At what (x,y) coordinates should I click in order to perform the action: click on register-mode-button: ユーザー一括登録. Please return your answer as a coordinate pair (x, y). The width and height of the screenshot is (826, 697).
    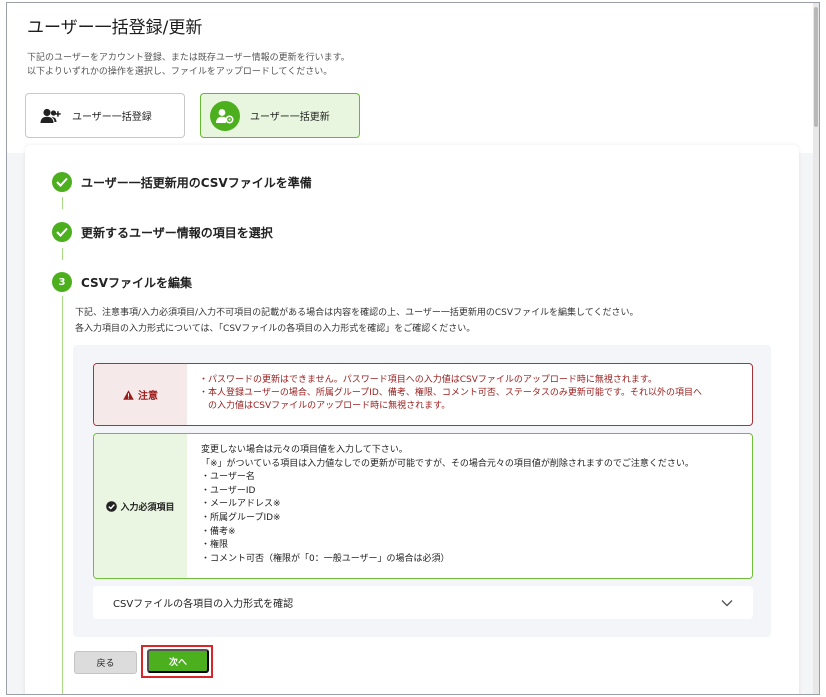
    Looking at the image, I should click on (105, 115).